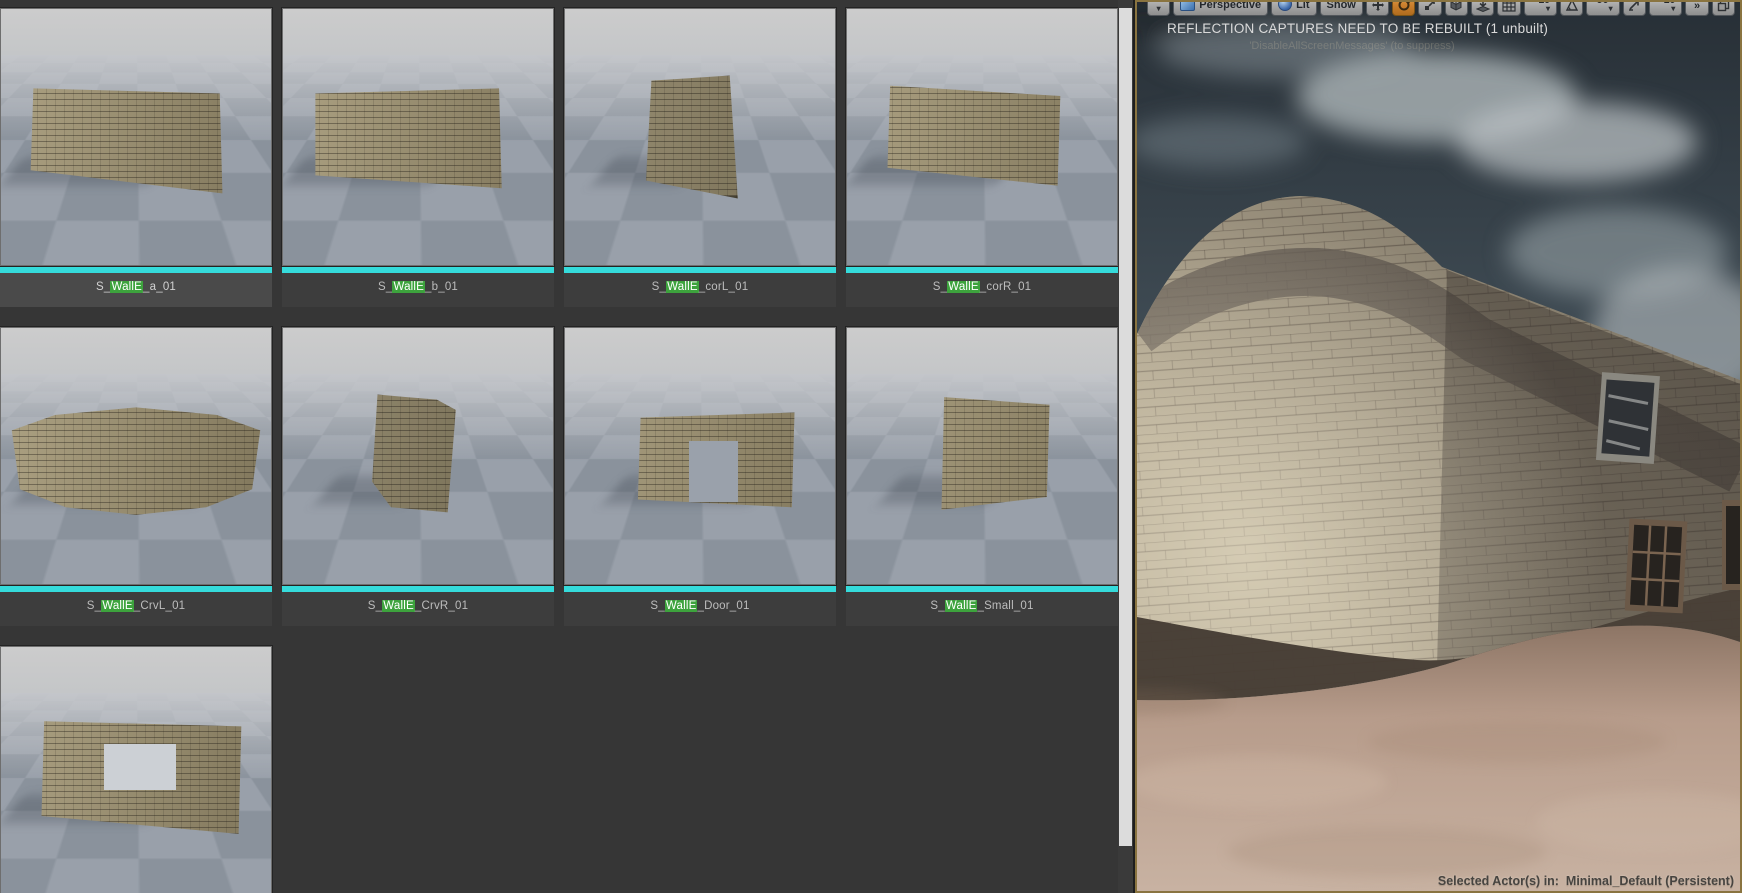  I want to click on door-opening, so click(713, 471).